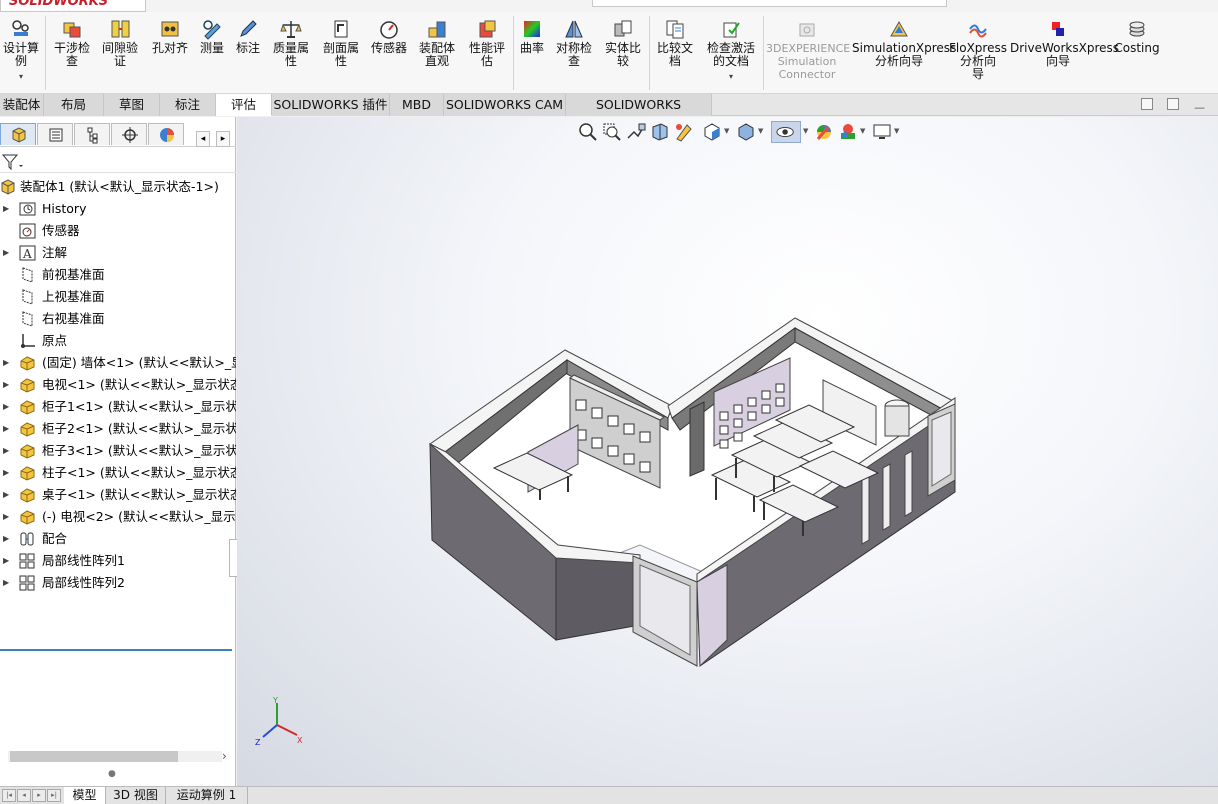 The image size is (1218, 804). What do you see at coordinates (54, 795) in the screenshot?
I see `last-tab-icon: ▸|` at bounding box center [54, 795].